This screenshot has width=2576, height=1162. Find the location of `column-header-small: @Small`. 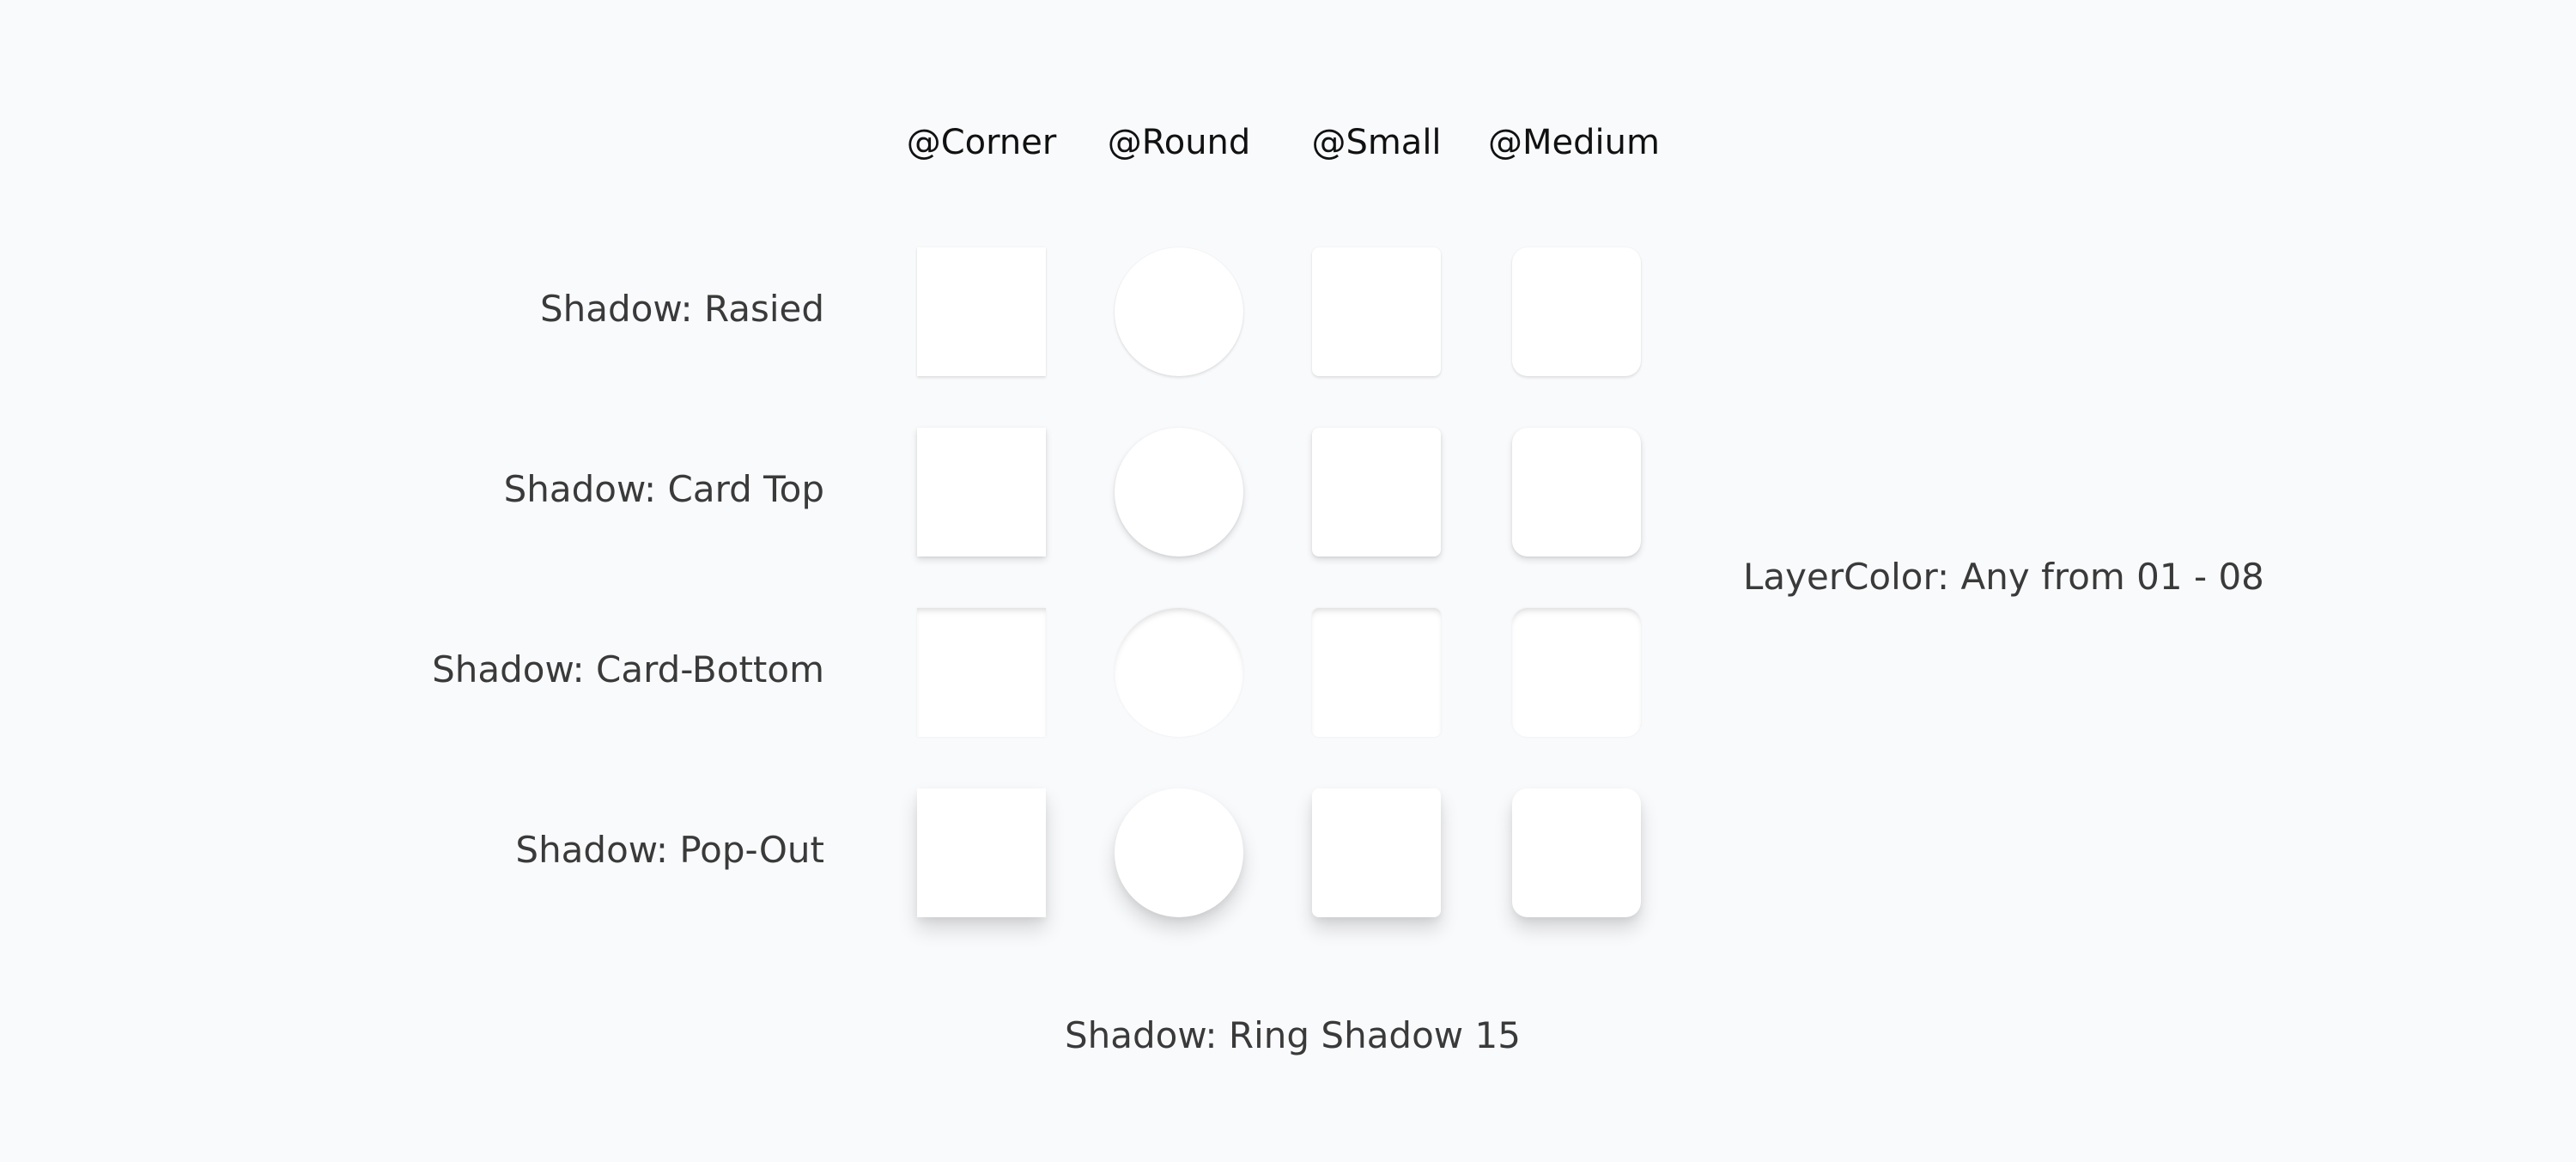

column-header-small: @Small is located at coordinates (1376, 143).